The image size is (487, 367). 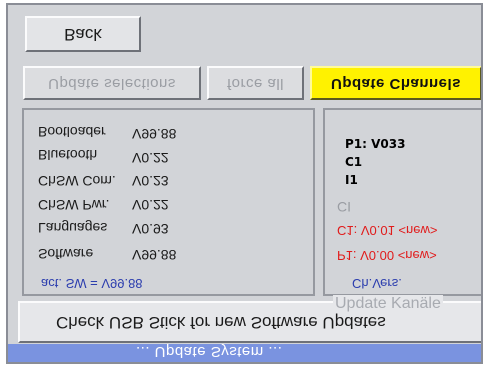 I want to click on update-channels-button: Update Channels, so click(x=395, y=83).